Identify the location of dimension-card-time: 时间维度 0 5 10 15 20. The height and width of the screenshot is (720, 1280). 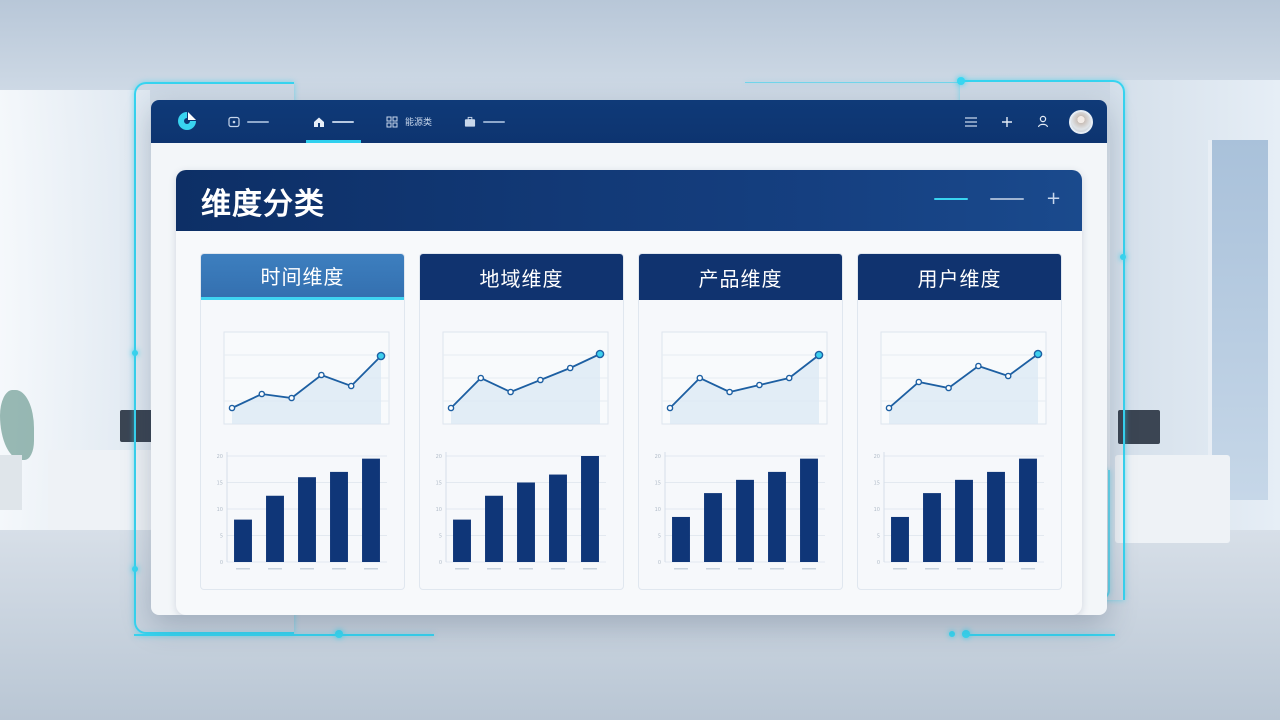
(302, 421).